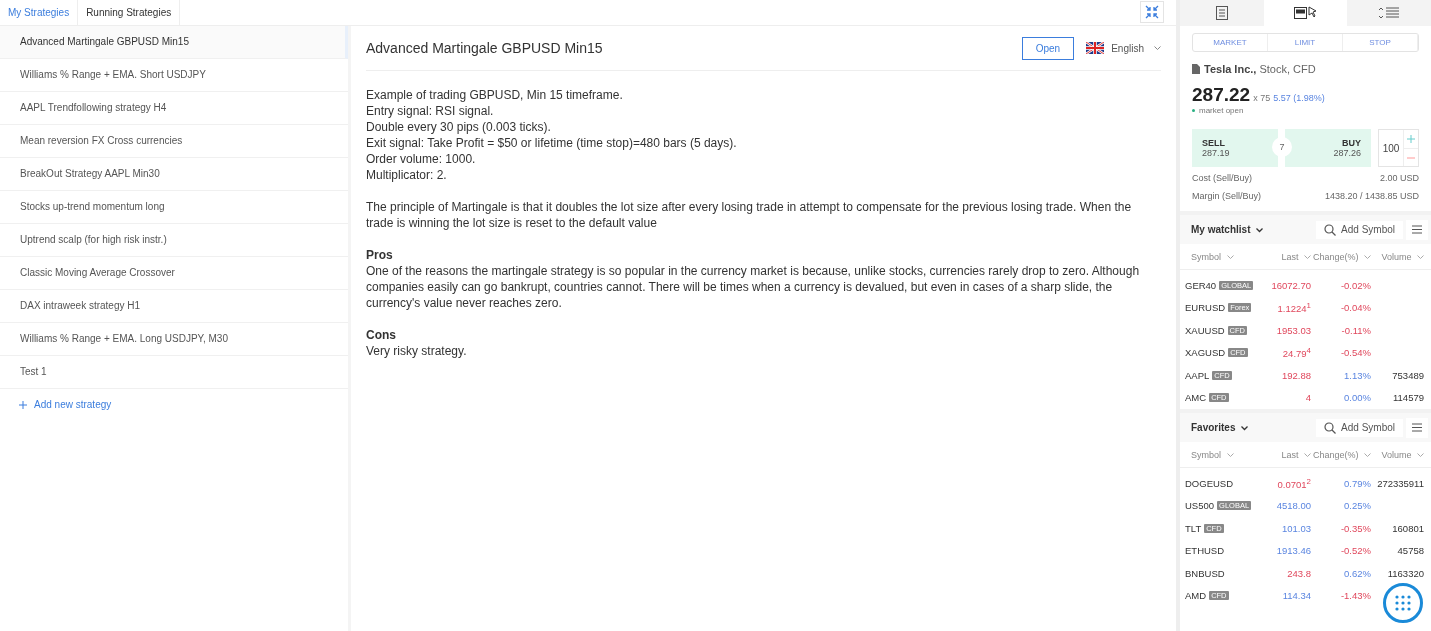  What do you see at coordinates (1293, 308) in the screenshot?
I see `last-price-cell-text: 1.1224$^{1}$` at bounding box center [1293, 308].